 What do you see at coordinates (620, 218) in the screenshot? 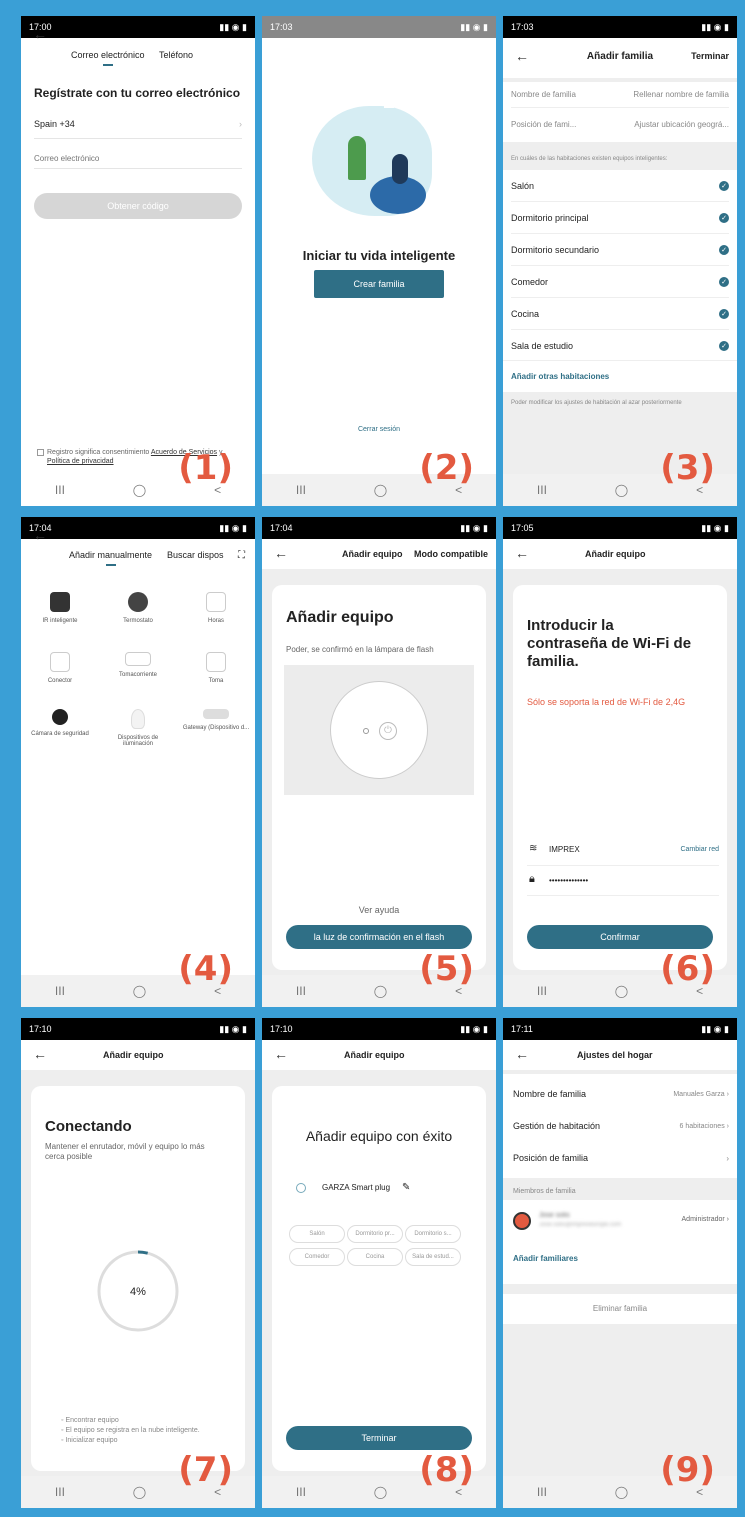
I see `room-row: Dormitorio principal ✓` at bounding box center [620, 218].